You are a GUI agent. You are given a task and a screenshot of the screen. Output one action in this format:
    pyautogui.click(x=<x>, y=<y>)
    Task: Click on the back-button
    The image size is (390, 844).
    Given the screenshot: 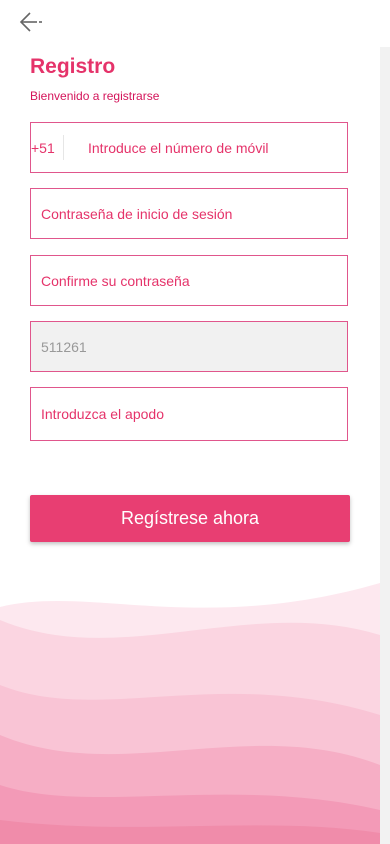 What is the action you would take?
    pyautogui.click(x=32, y=22)
    